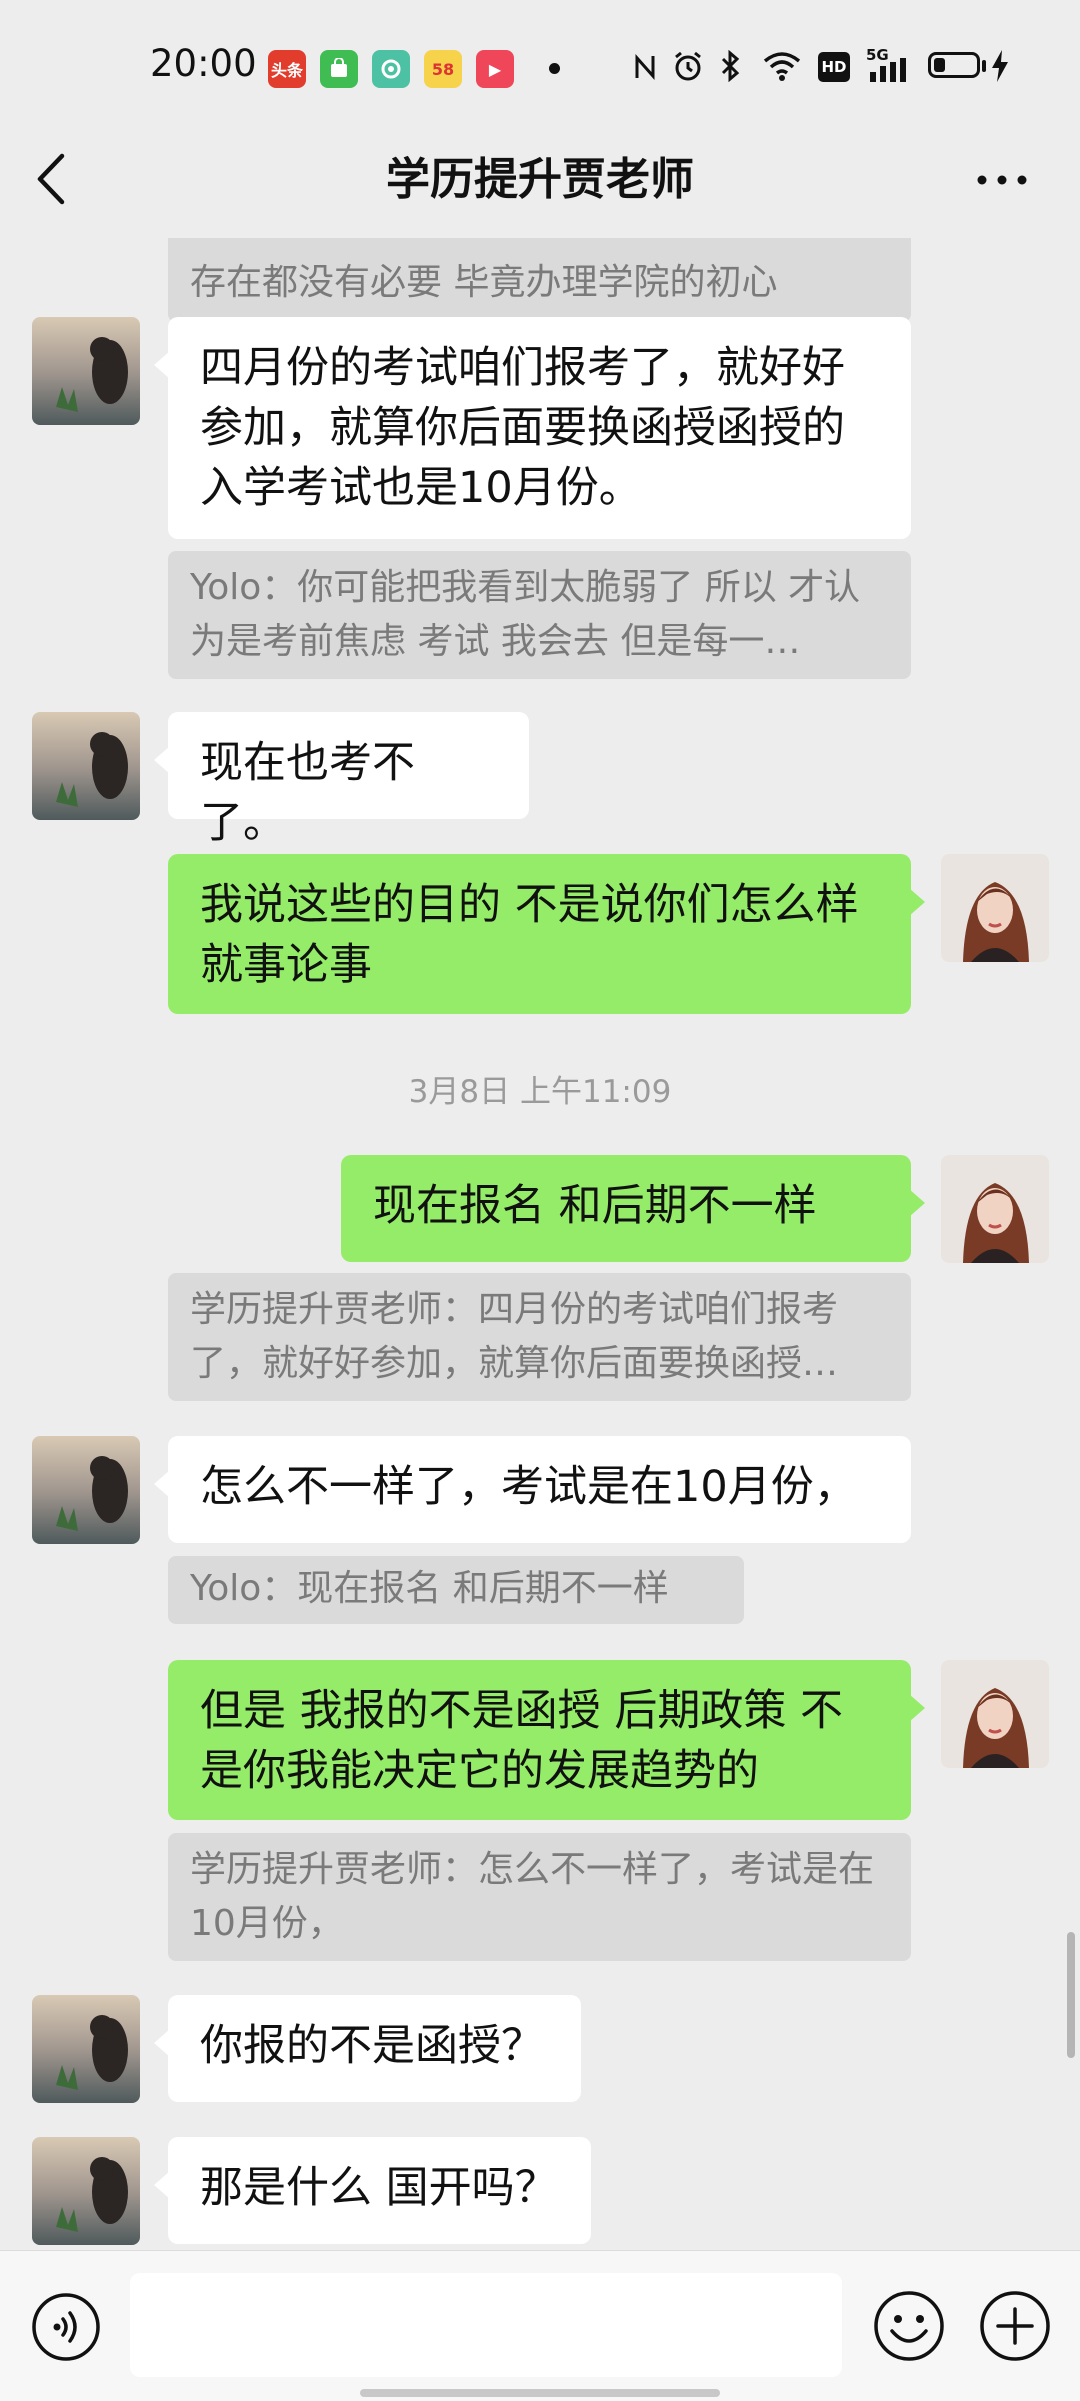  Describe the element at coordinates (546, 1740) in the screenshot. I see `outgoing-message-bubble: 但是 我报的不是函授 后期政策 不是你我能决定它的发展趋势的` at that location.